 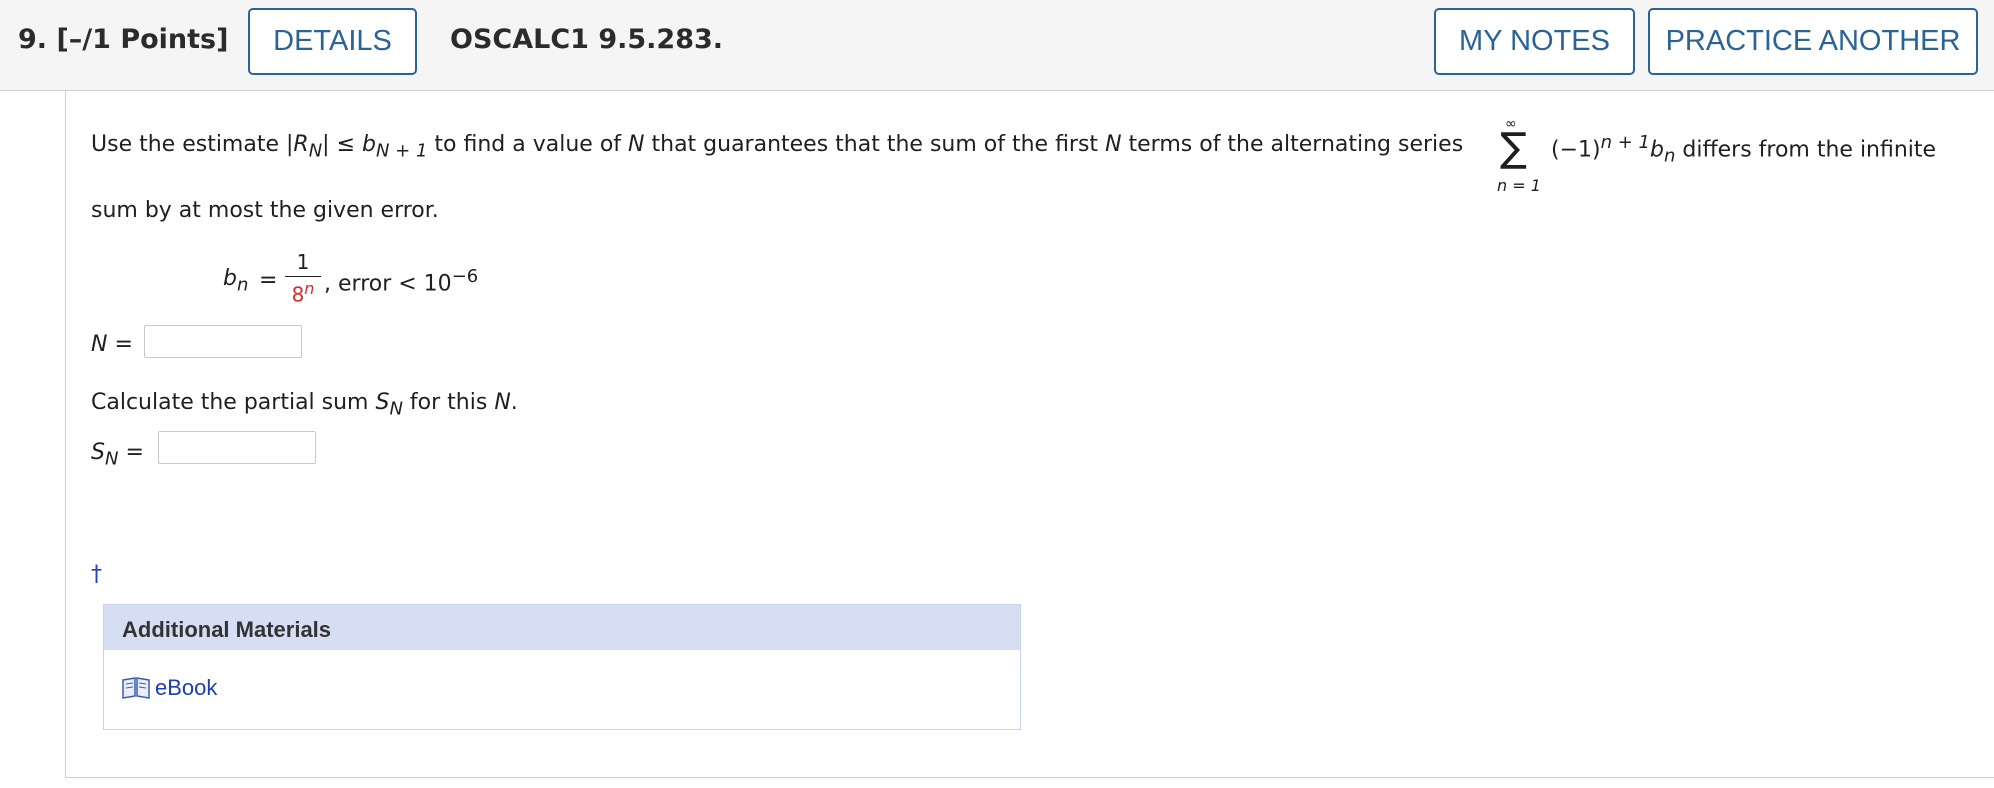 I want to click on bn-equals: =, so click(x=268, y=280).